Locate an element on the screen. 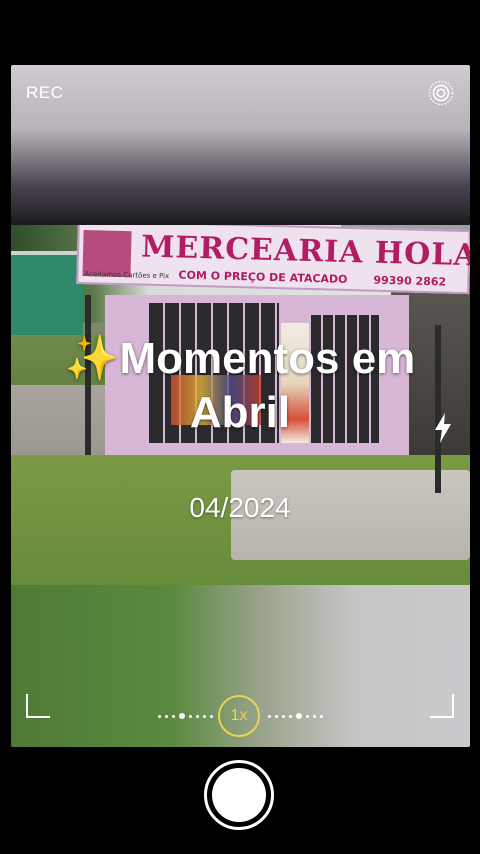 Image resolution: width=480 pixels, height=854 pixels. shutter-button is located at coordinates (239, 795).